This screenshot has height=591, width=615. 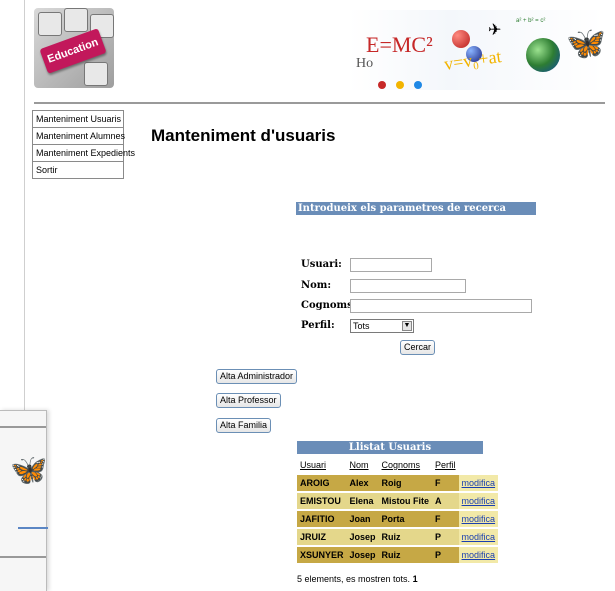 What do you see at coordinates (329, 305) in the screenshot?
I see `cognoms-label: Cognoms:` at bounding box center [329, 305].